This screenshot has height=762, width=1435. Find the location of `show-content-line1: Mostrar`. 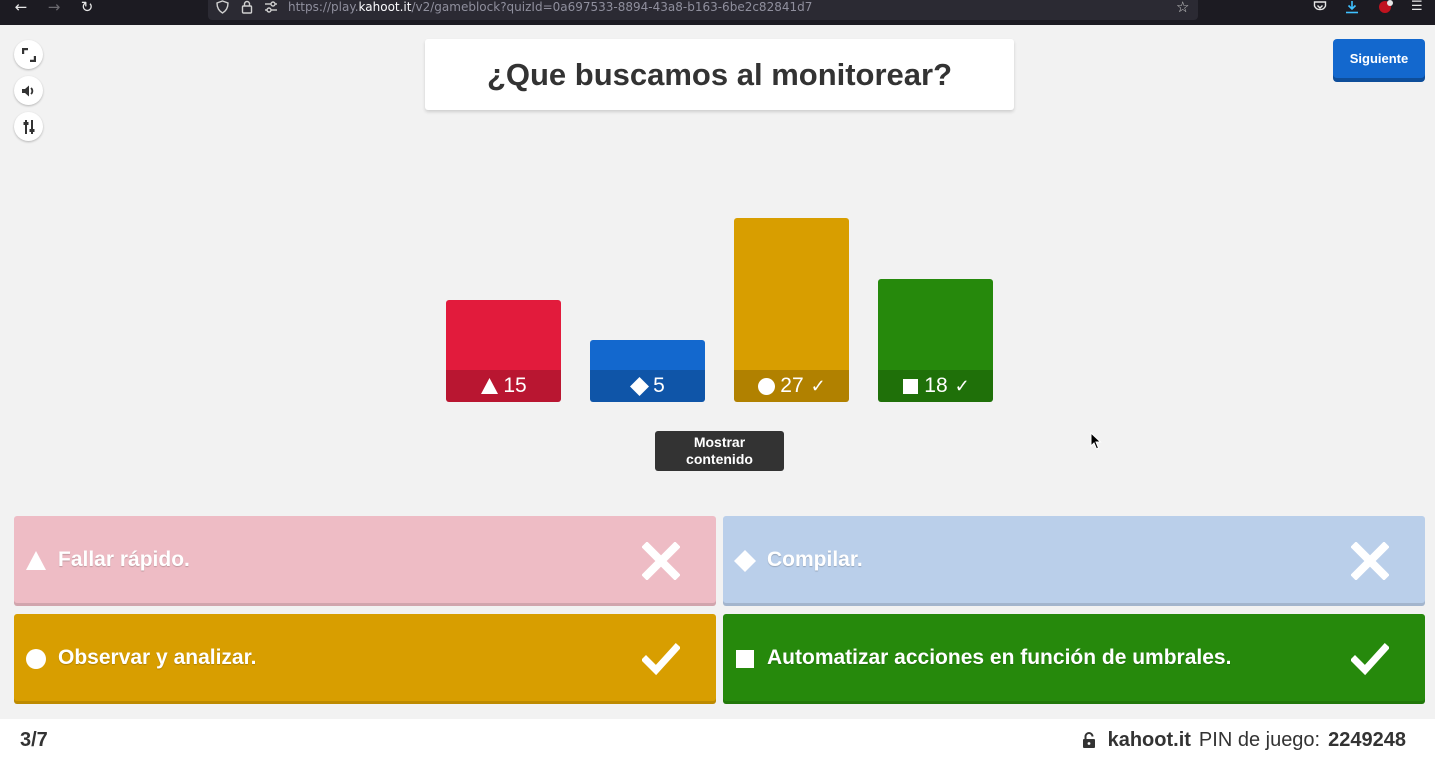

show-content-line1: Mostrar is located at coordinates (719, 442).